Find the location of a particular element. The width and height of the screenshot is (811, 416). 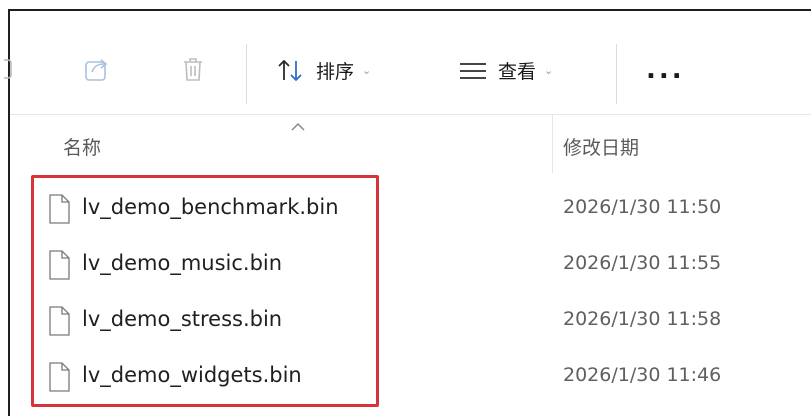

share-button is located at coordinates (97, 69).